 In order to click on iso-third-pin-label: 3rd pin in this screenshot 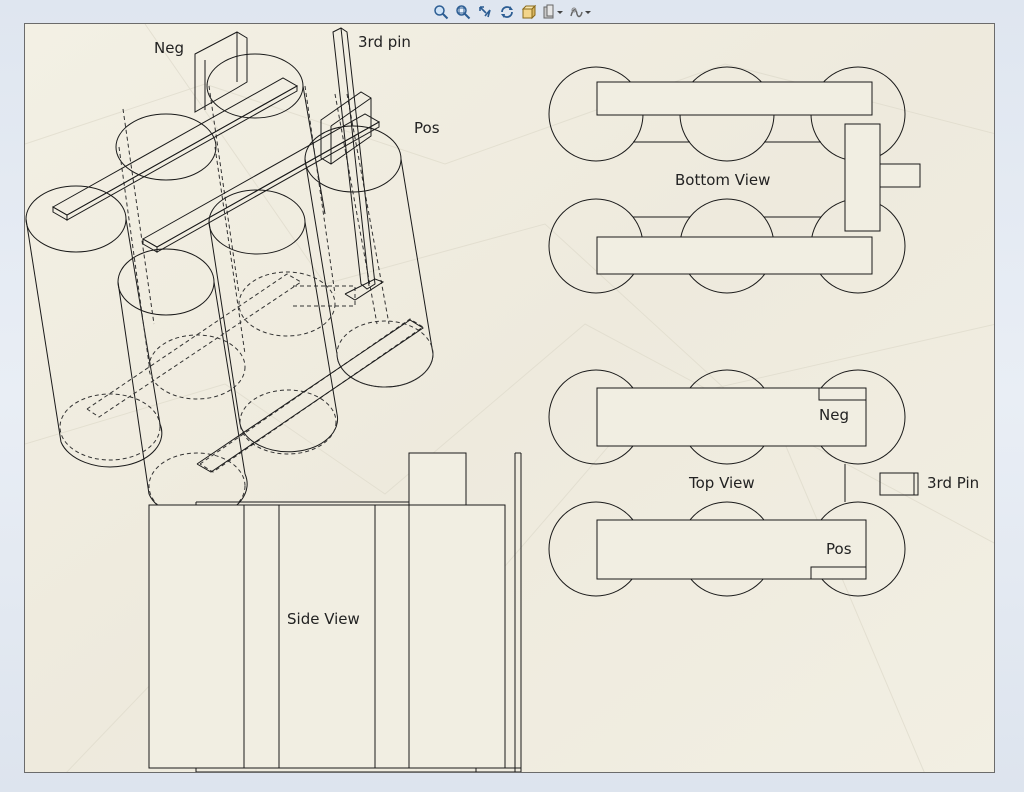, I will do `click(384, 42)`.